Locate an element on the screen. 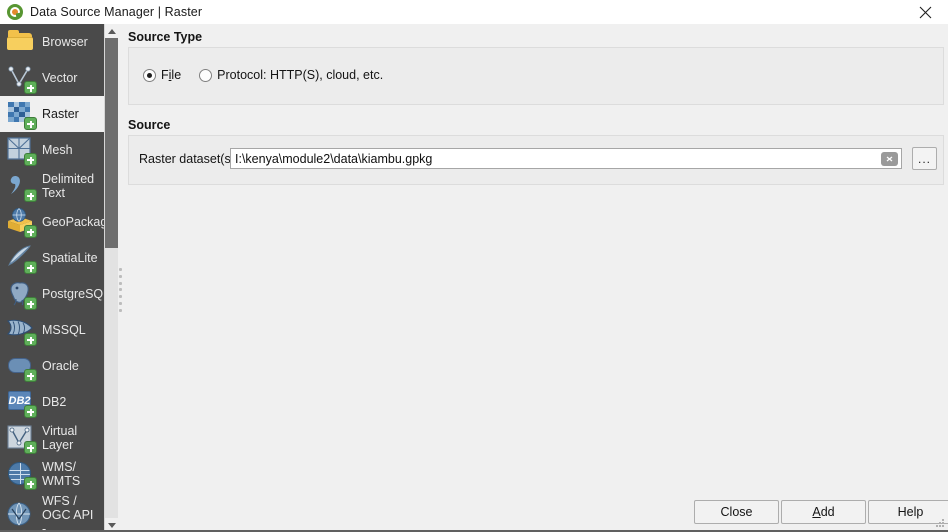 The height and width of the screenshot is (532, 948). postgresql-icon is located at coordinates (21, 294).